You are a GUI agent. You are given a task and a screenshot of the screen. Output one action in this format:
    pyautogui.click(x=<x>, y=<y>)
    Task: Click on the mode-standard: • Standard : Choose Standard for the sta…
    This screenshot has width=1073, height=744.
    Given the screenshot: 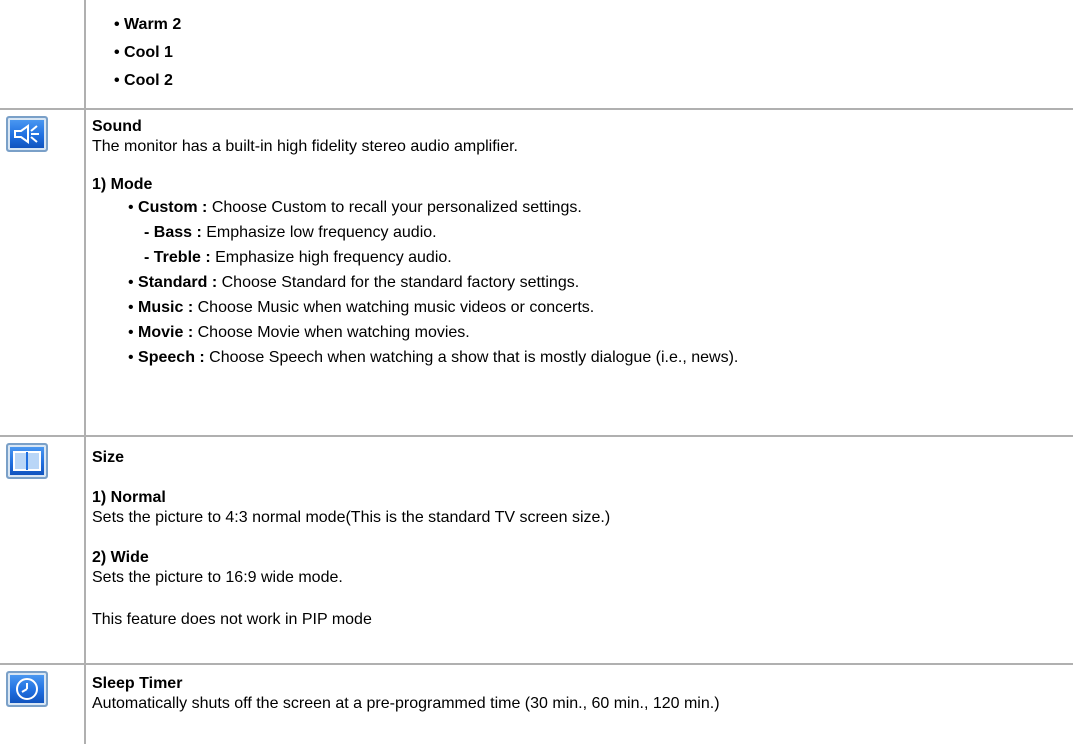 What is the action you would take?
    pyautogui.click(x=354, y=282)
    